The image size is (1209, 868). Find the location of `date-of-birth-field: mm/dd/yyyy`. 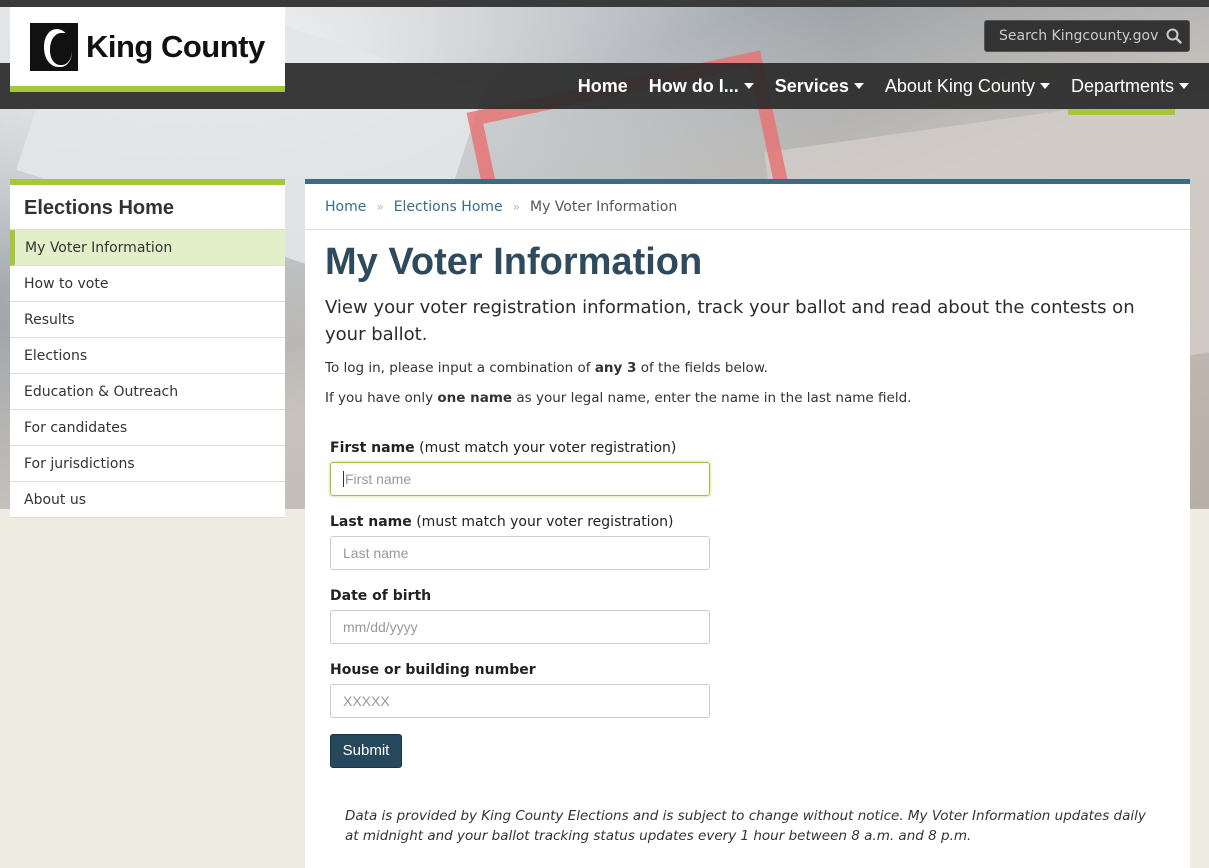

date-of-birth-field: mm/dd/yyyy is located at coordinates (520, 626).